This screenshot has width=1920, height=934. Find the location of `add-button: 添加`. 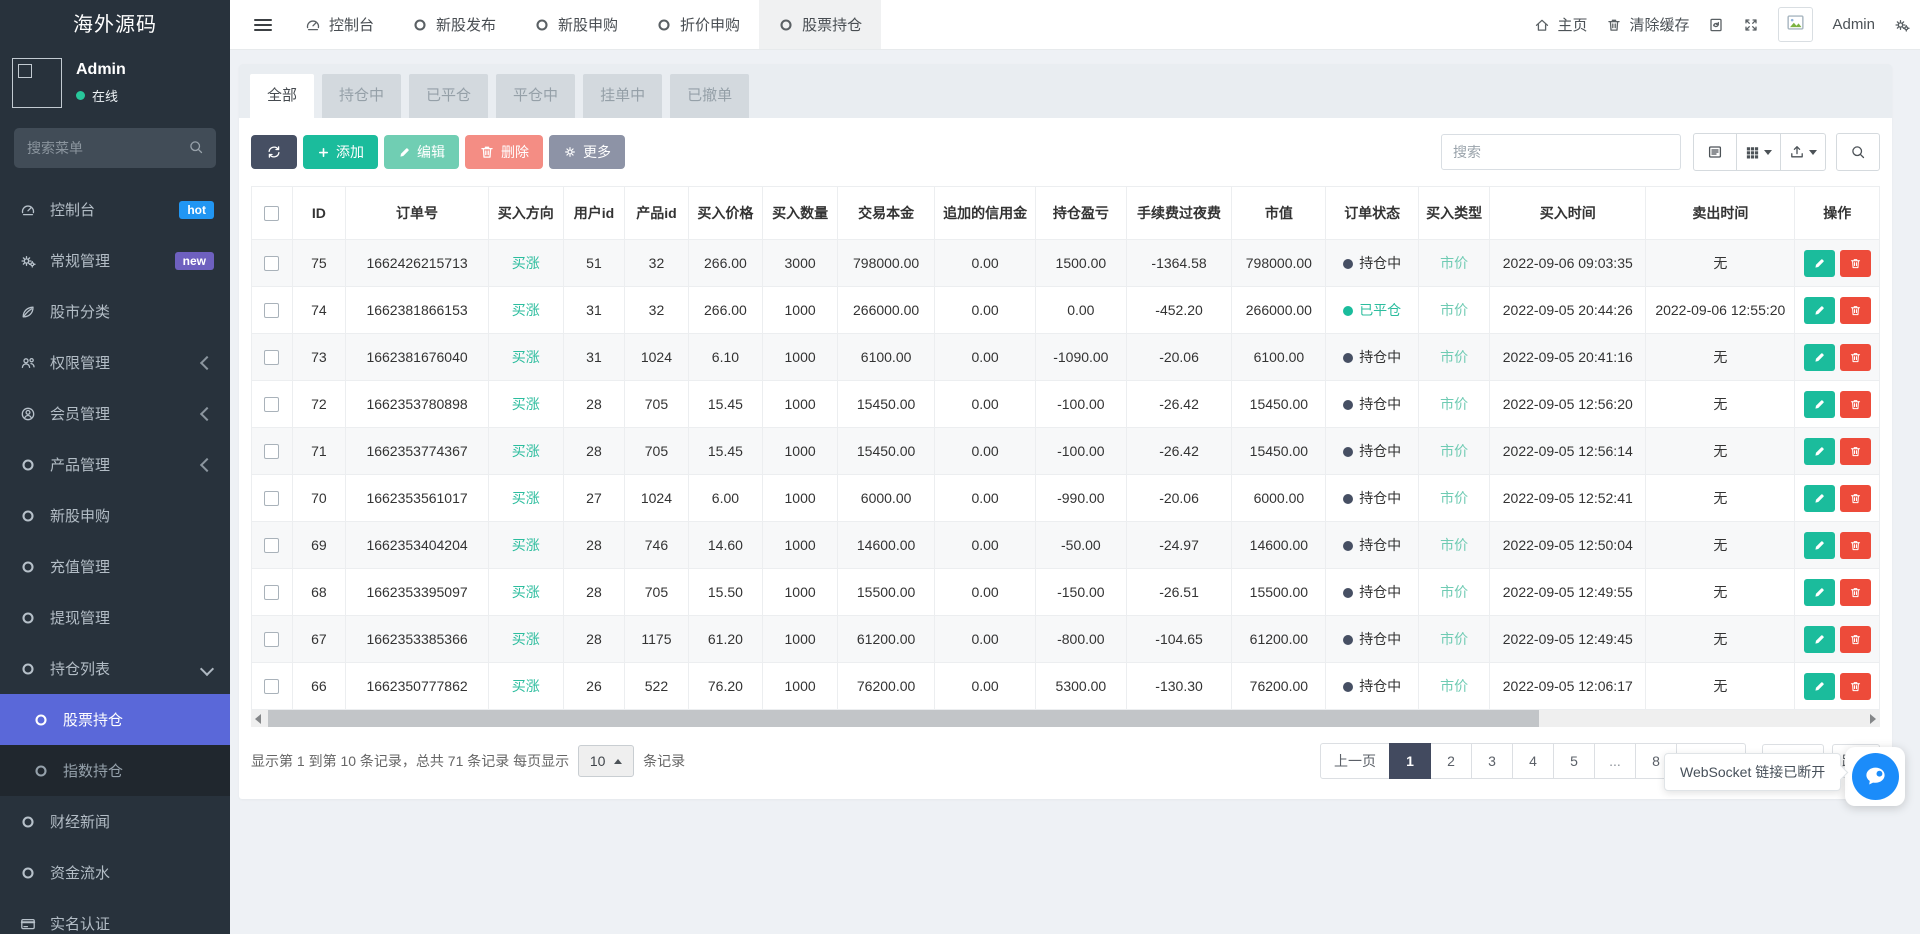

add-button: 添加 is located at coordinates (340, 152).